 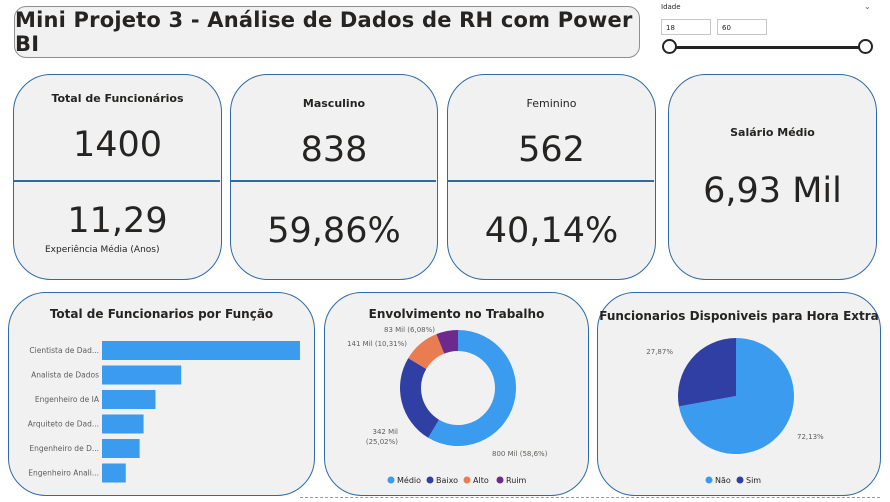 What do you see at coordinates (669, 46) in the screenshot?
I see `slider-handle-min` at bounding box center [669, 46].